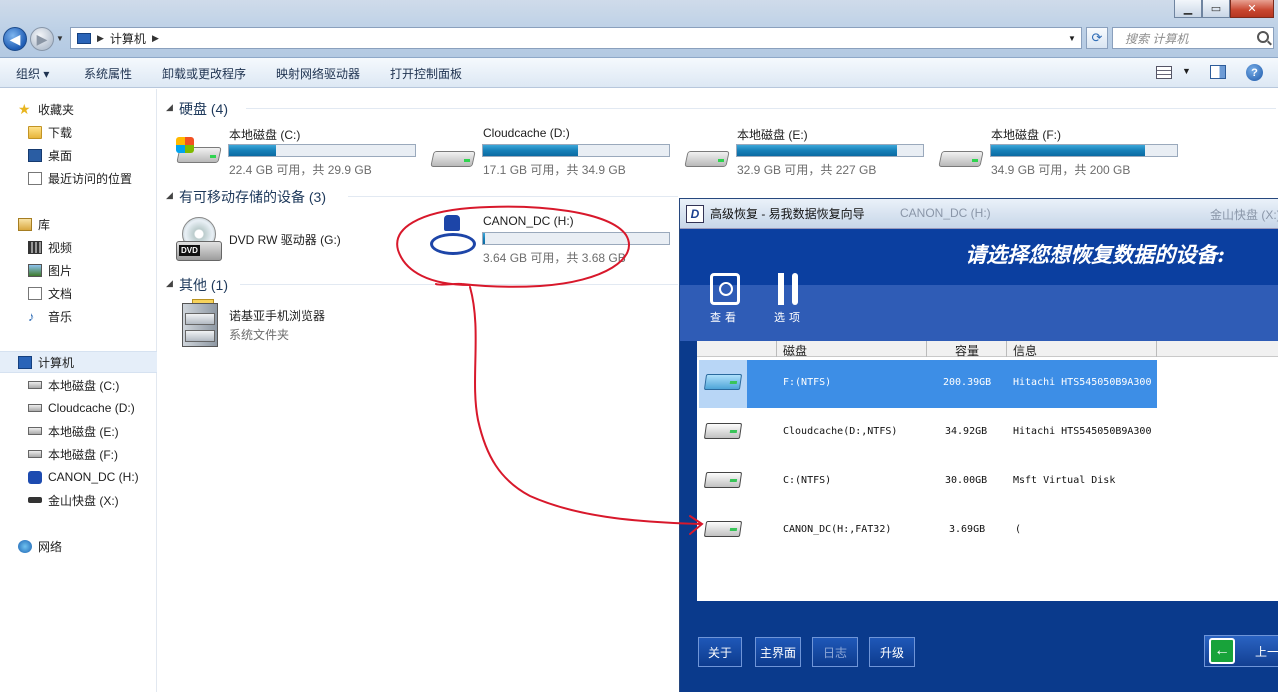  Describe the element at coordinates (892, 652) in the screenshot. I see `upgrade-button: 升级` at that location.